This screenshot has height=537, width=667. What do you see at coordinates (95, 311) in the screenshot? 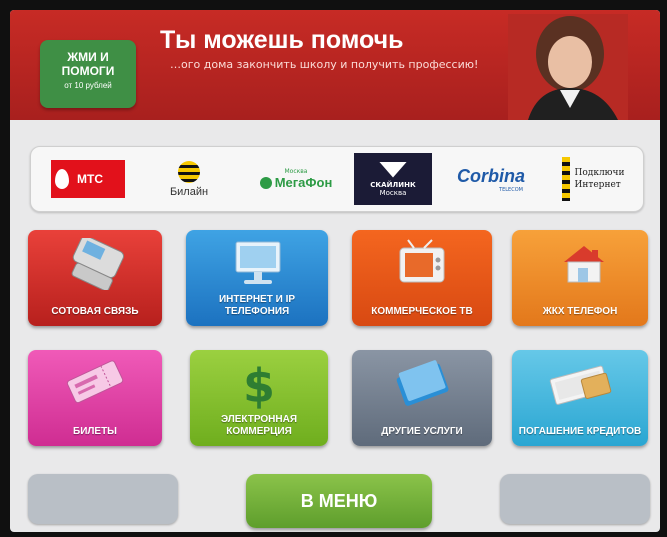
I see `tile-mobile-label: СОТОВАЯ СВЯЗЬ` at bounding box center [95, 311].